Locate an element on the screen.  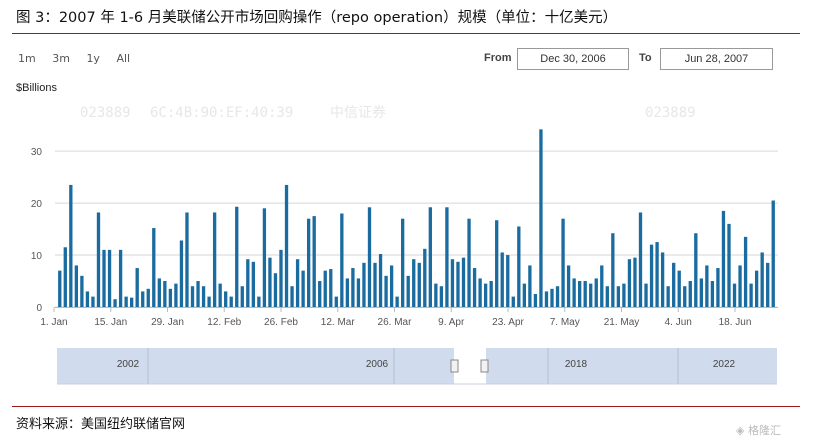
navigator-label: 2006 is located at coordinates (377, 364).